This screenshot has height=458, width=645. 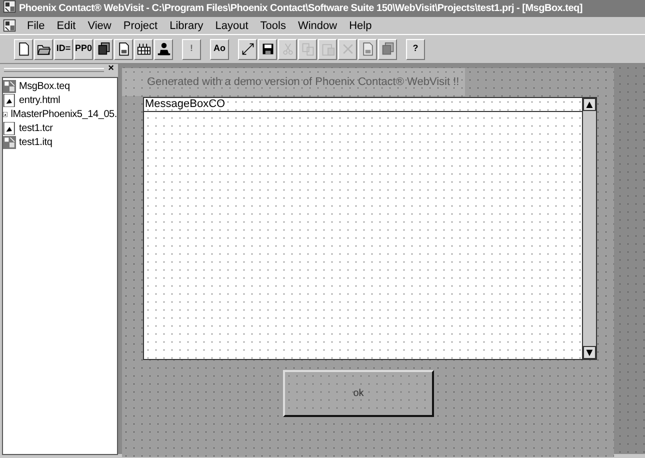 I want to click on grid-icon, so click(x=143, y=49).